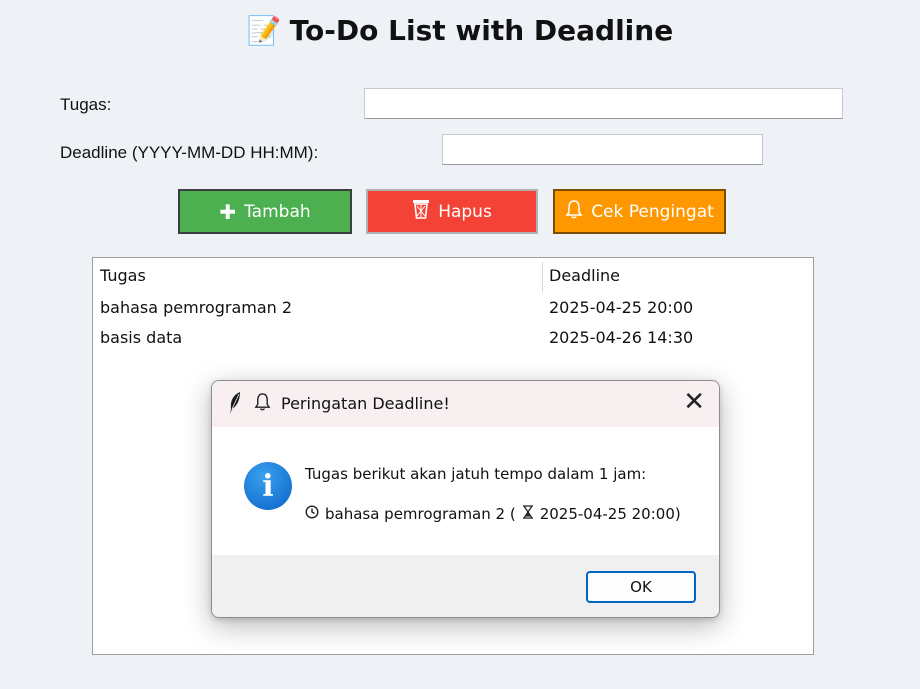  I want to click on row-task: basis data, so click(141, 337).